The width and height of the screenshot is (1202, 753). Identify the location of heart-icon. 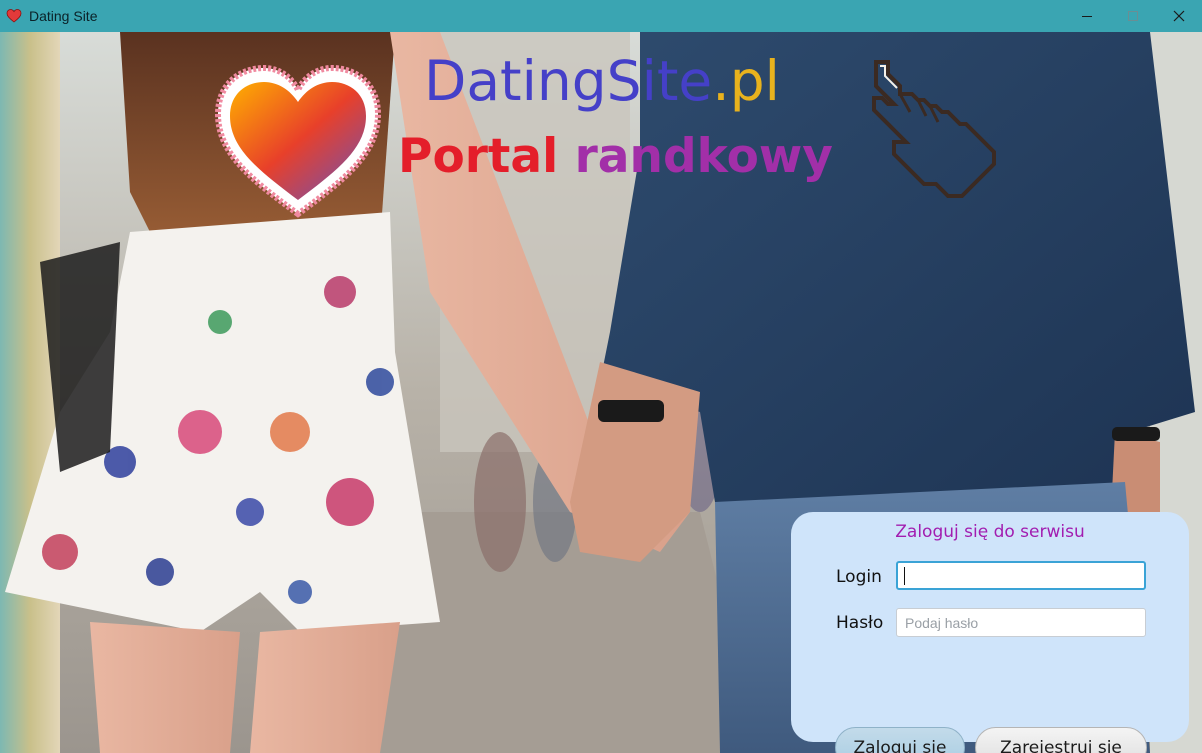
(14, 16).